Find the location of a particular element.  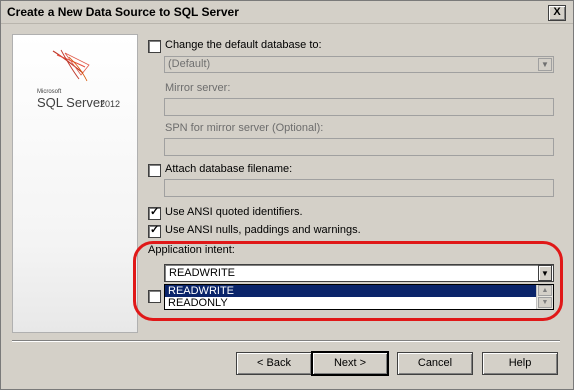

ansi-quoted-label: Use ANSI quoted identifiers. is located at coordinates (234, 212).